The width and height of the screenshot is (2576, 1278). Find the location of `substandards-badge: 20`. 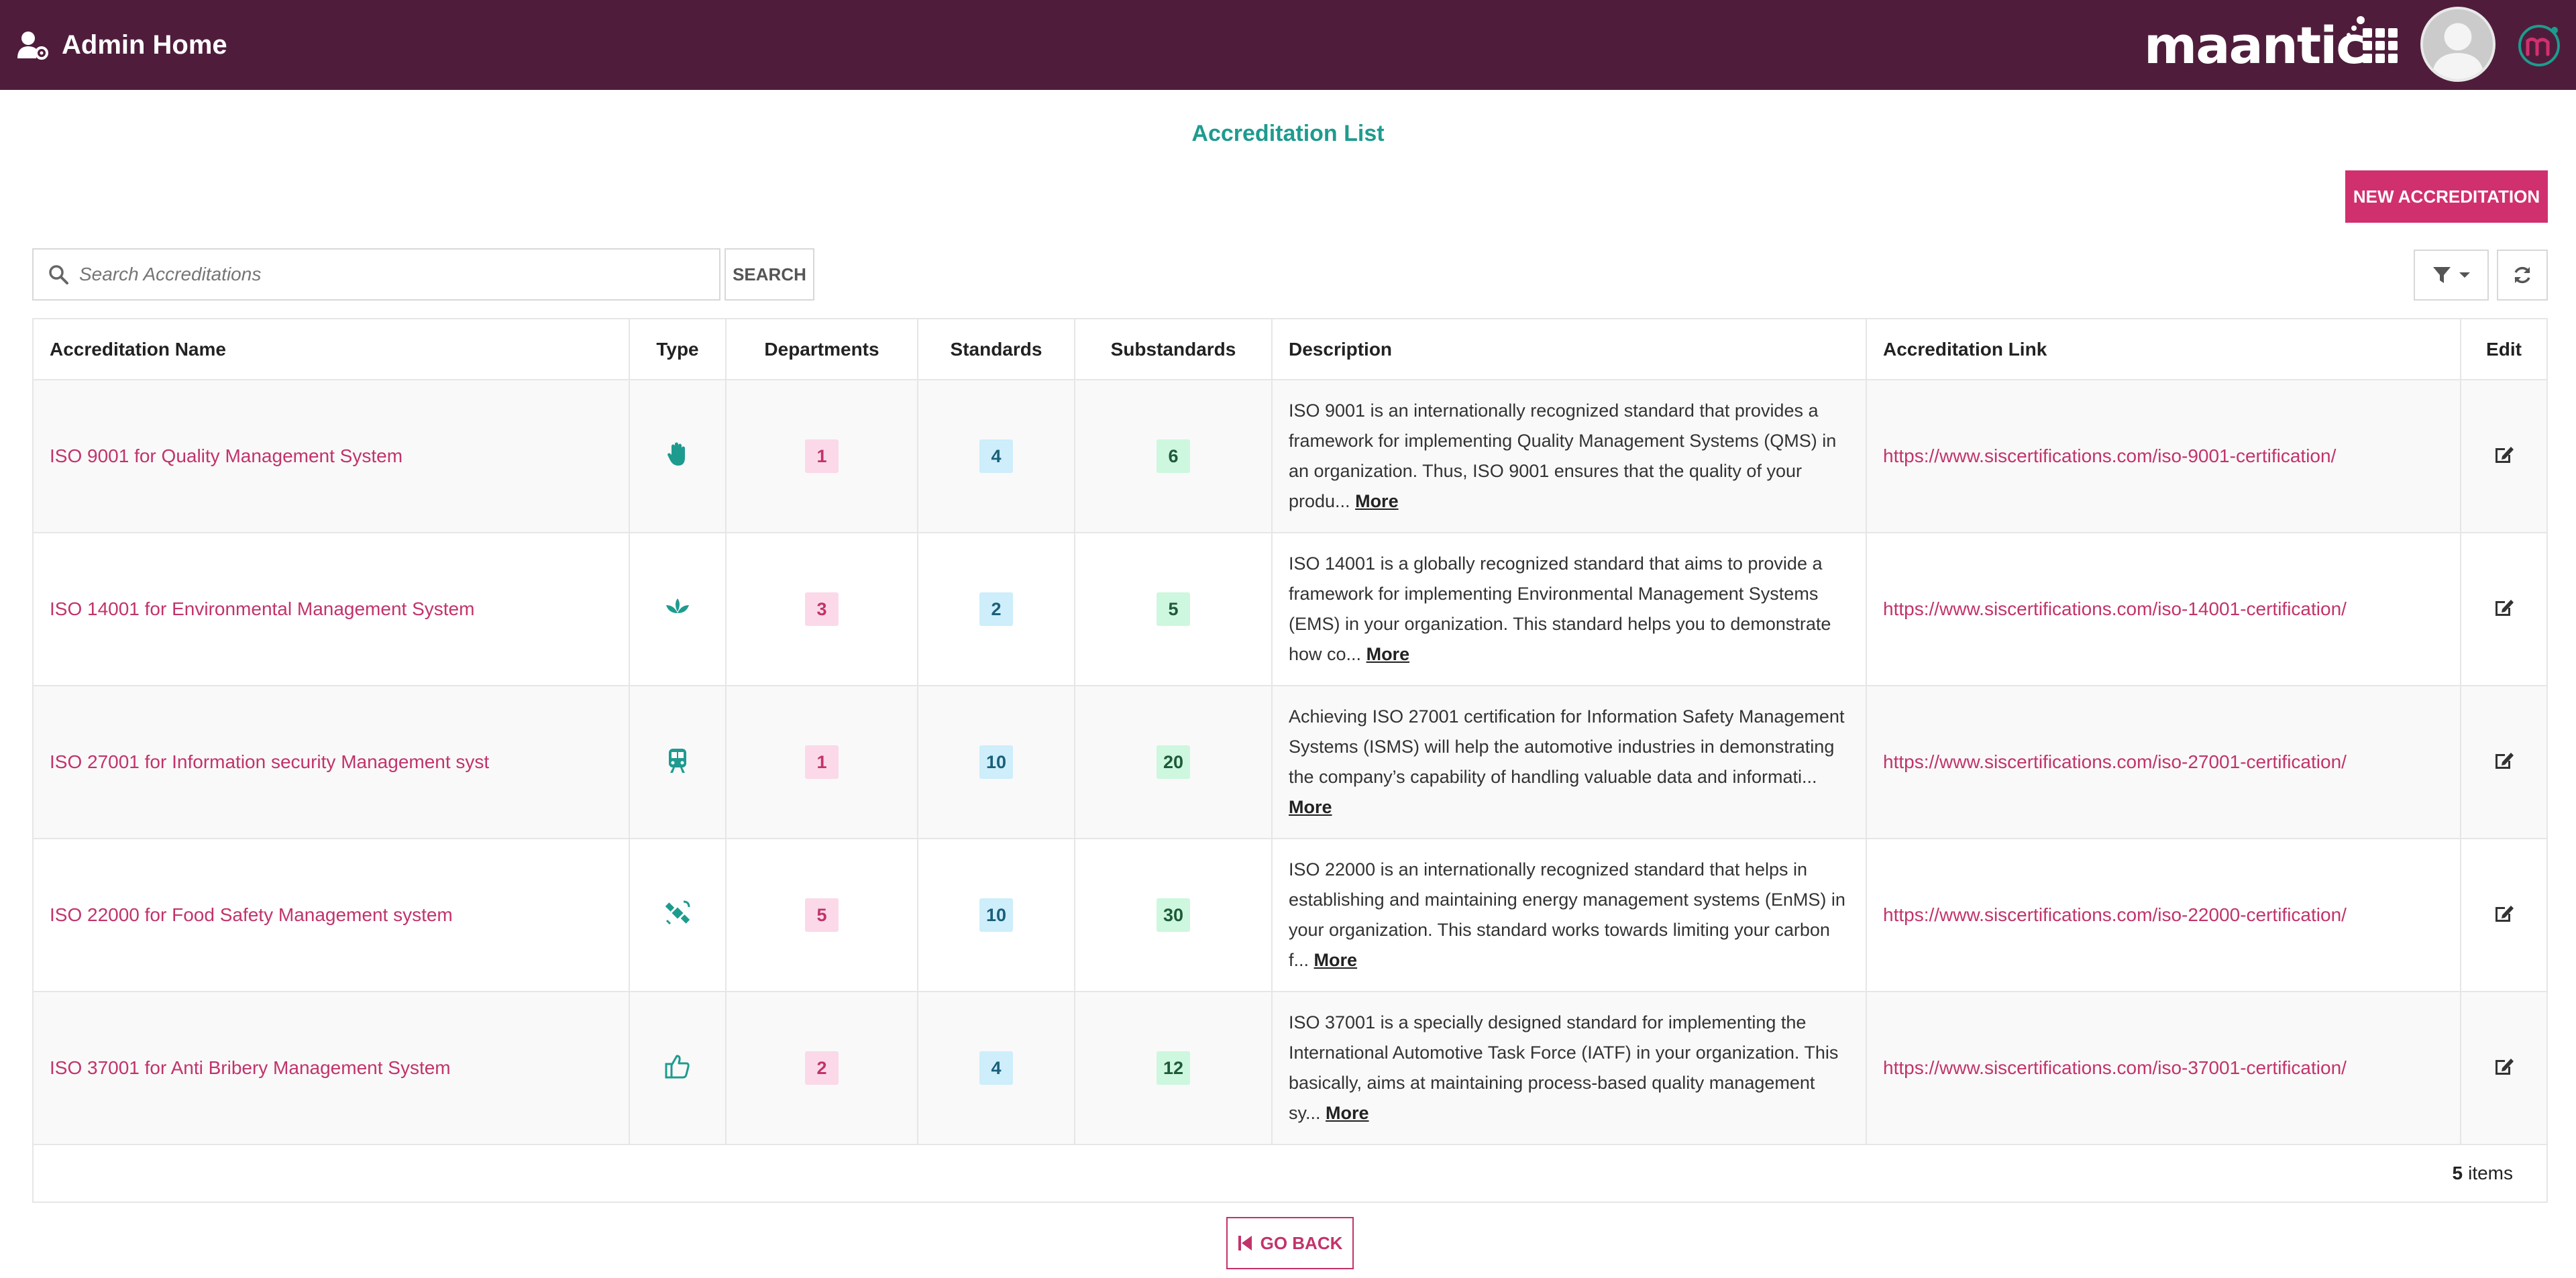

substandards-badge: 20 is located at coordinates (1173, 762).